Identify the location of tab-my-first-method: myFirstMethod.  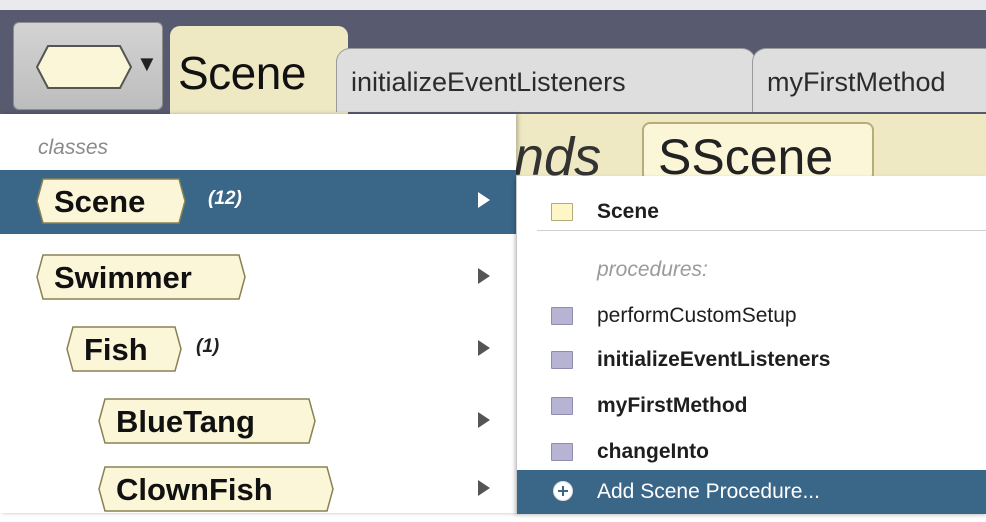
(869, 80).